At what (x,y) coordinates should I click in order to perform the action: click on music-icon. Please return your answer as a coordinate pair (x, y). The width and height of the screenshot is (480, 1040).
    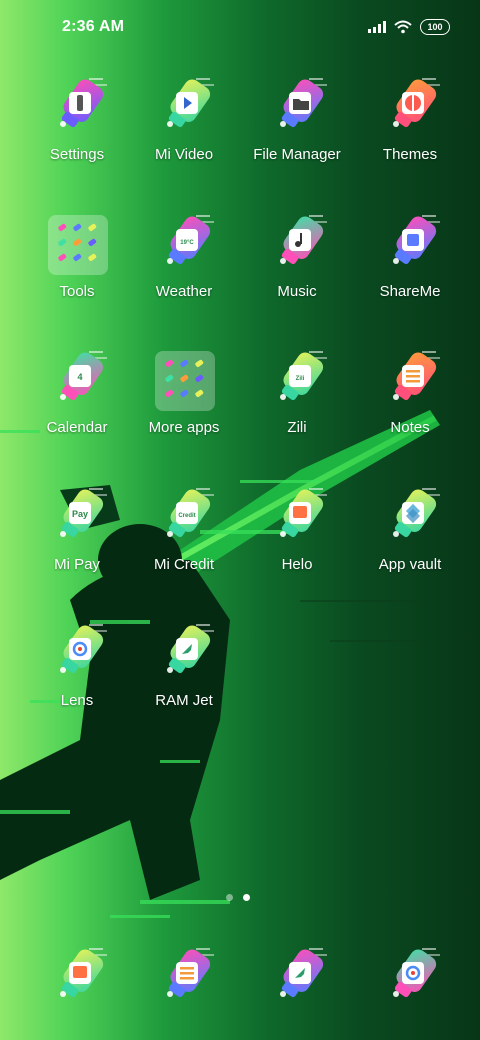
    Looking at the image, I should click on (301, 241).